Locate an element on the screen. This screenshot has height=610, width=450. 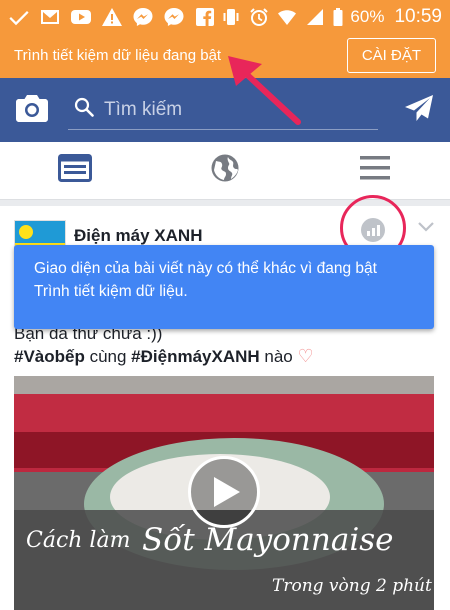
alert-icon is located at coordinates (112, 16).